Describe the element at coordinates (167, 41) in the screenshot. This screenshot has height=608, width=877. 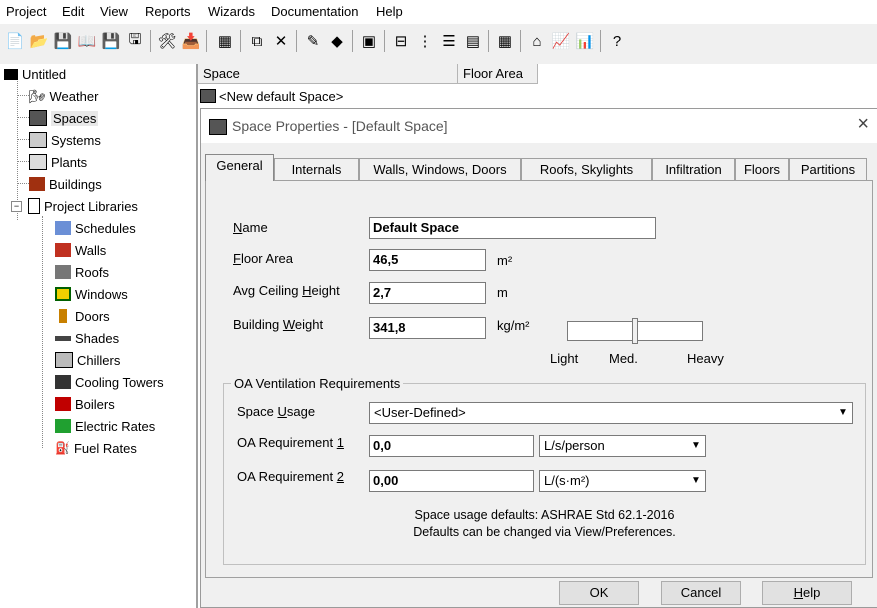
I see `project-wizard-icon: 🛠` at that location.